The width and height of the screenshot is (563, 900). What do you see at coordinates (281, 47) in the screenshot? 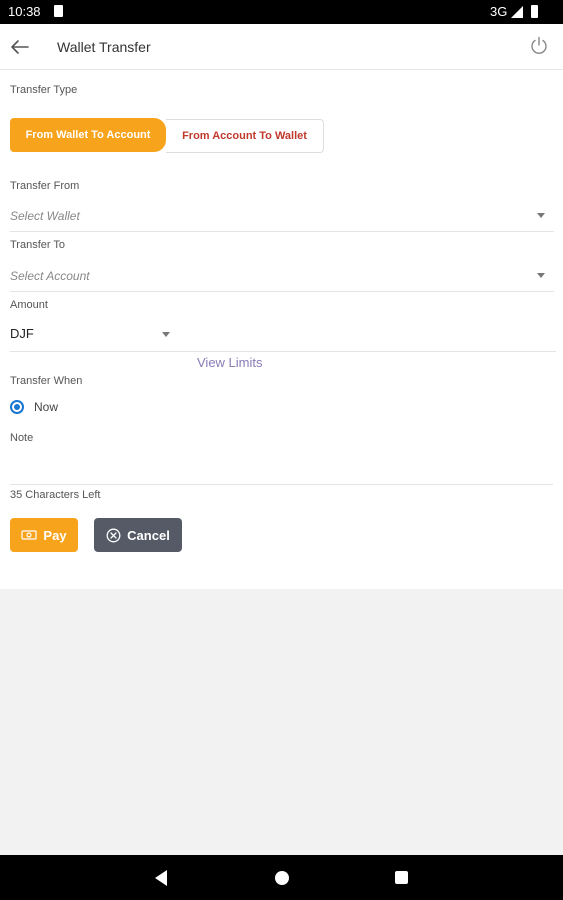
I see `app-bar: Wallet Transfer` at bounding box center [281, 47].